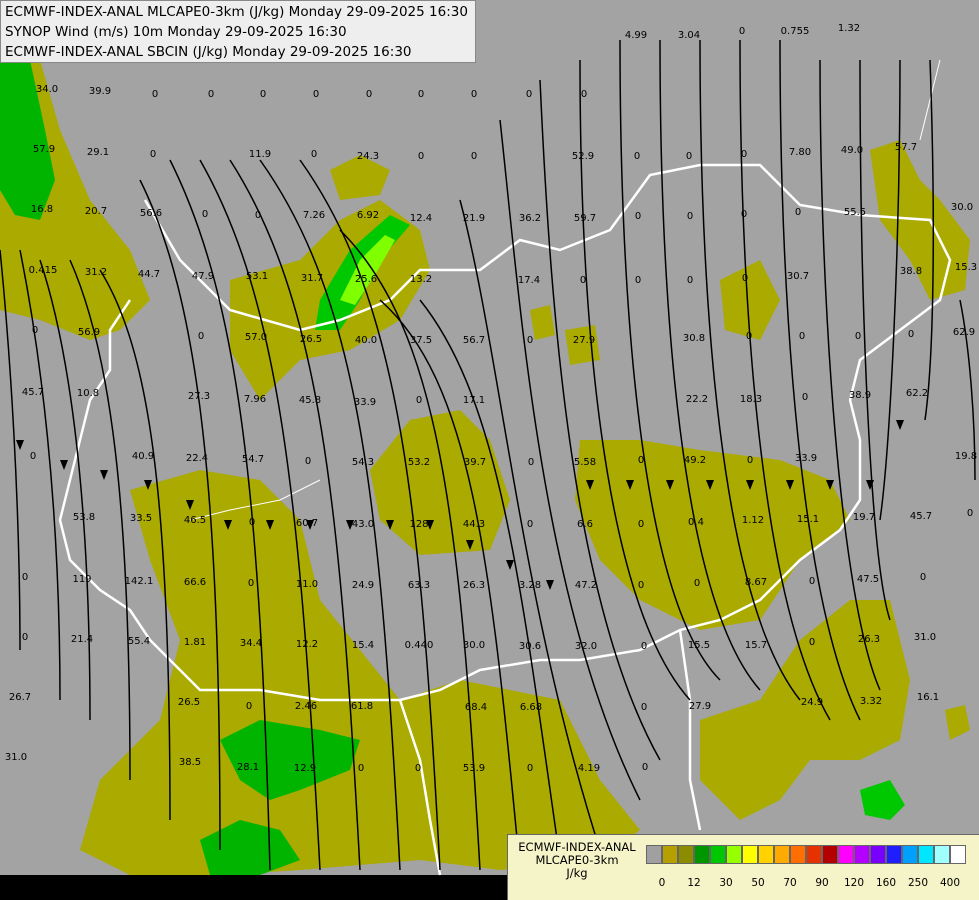 The height and width of the screenshot is (900, 979). I want to click on map-value-label: 68.4, so click(476, 707).